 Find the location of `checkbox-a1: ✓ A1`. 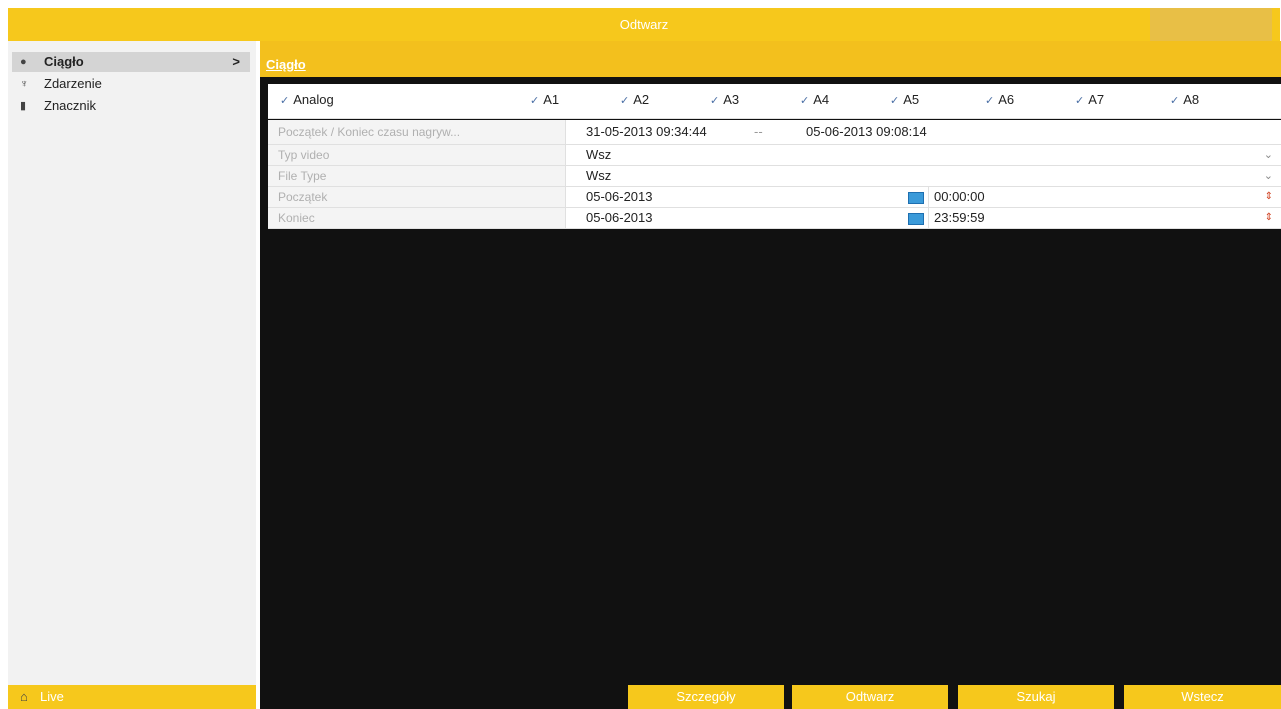

checkbox-a1: ✓ A1 is located at coordinates (544, 99).